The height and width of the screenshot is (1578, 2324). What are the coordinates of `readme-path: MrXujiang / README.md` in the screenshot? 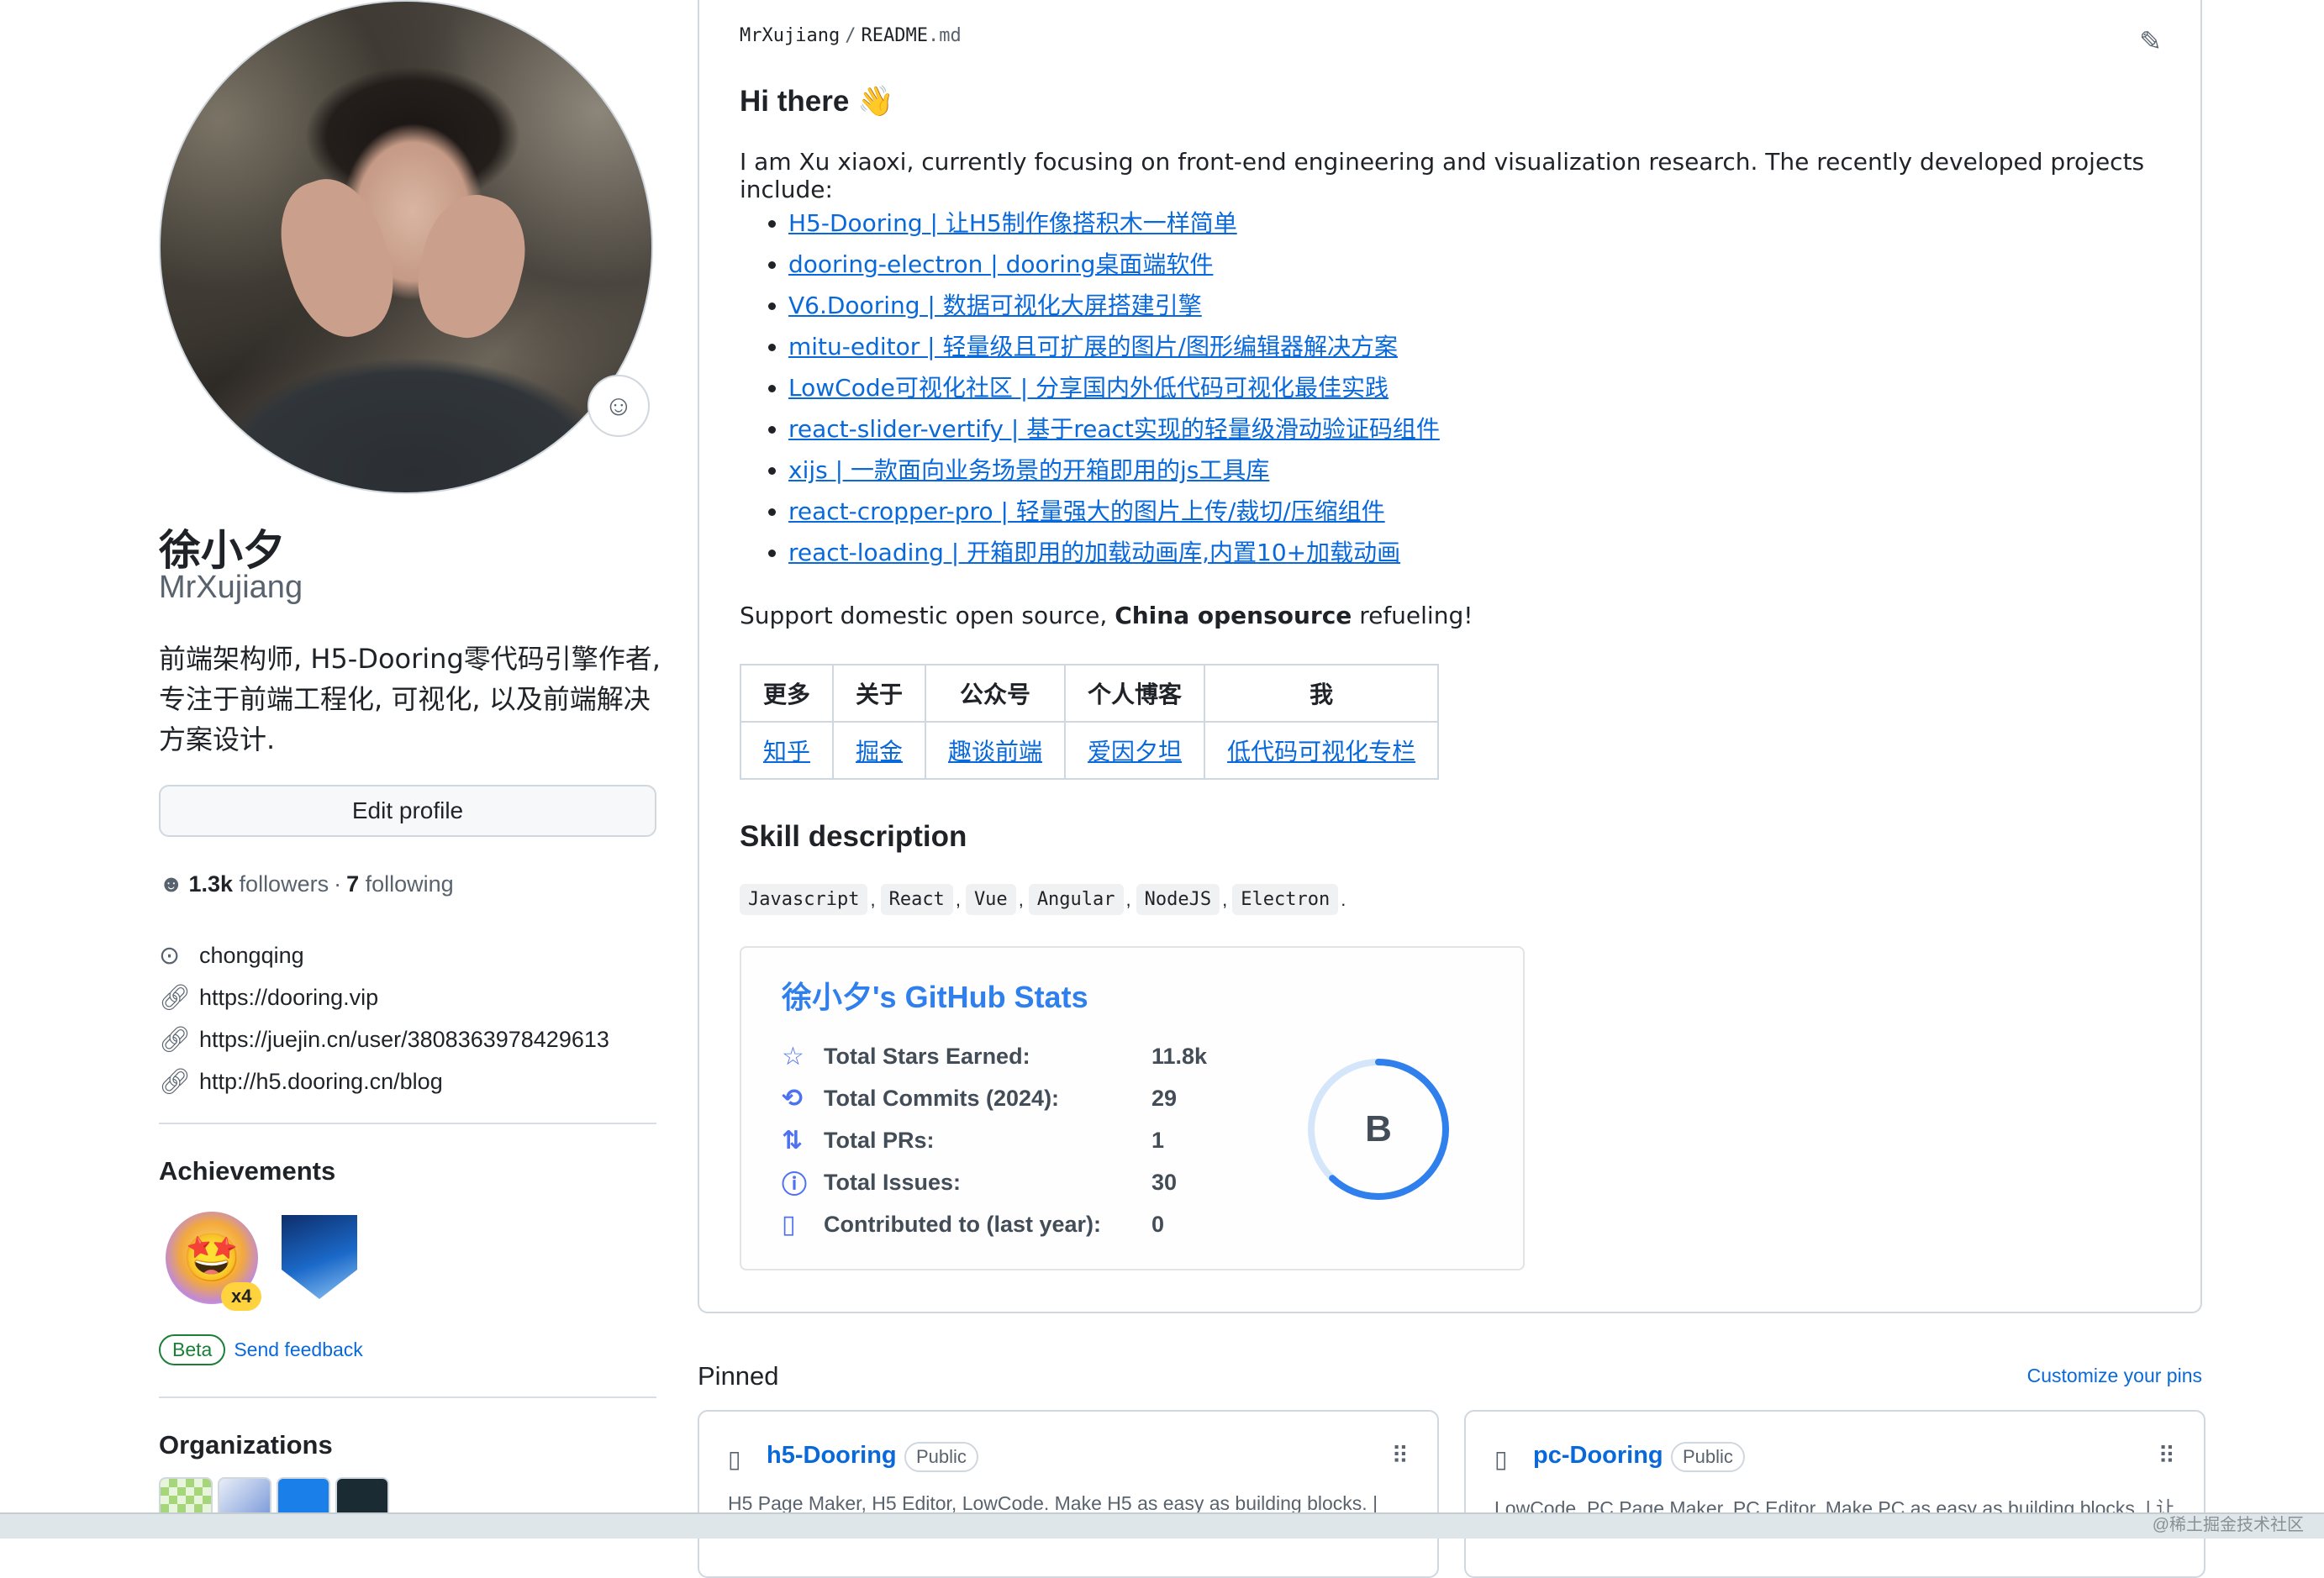 It's located at (851, 35).